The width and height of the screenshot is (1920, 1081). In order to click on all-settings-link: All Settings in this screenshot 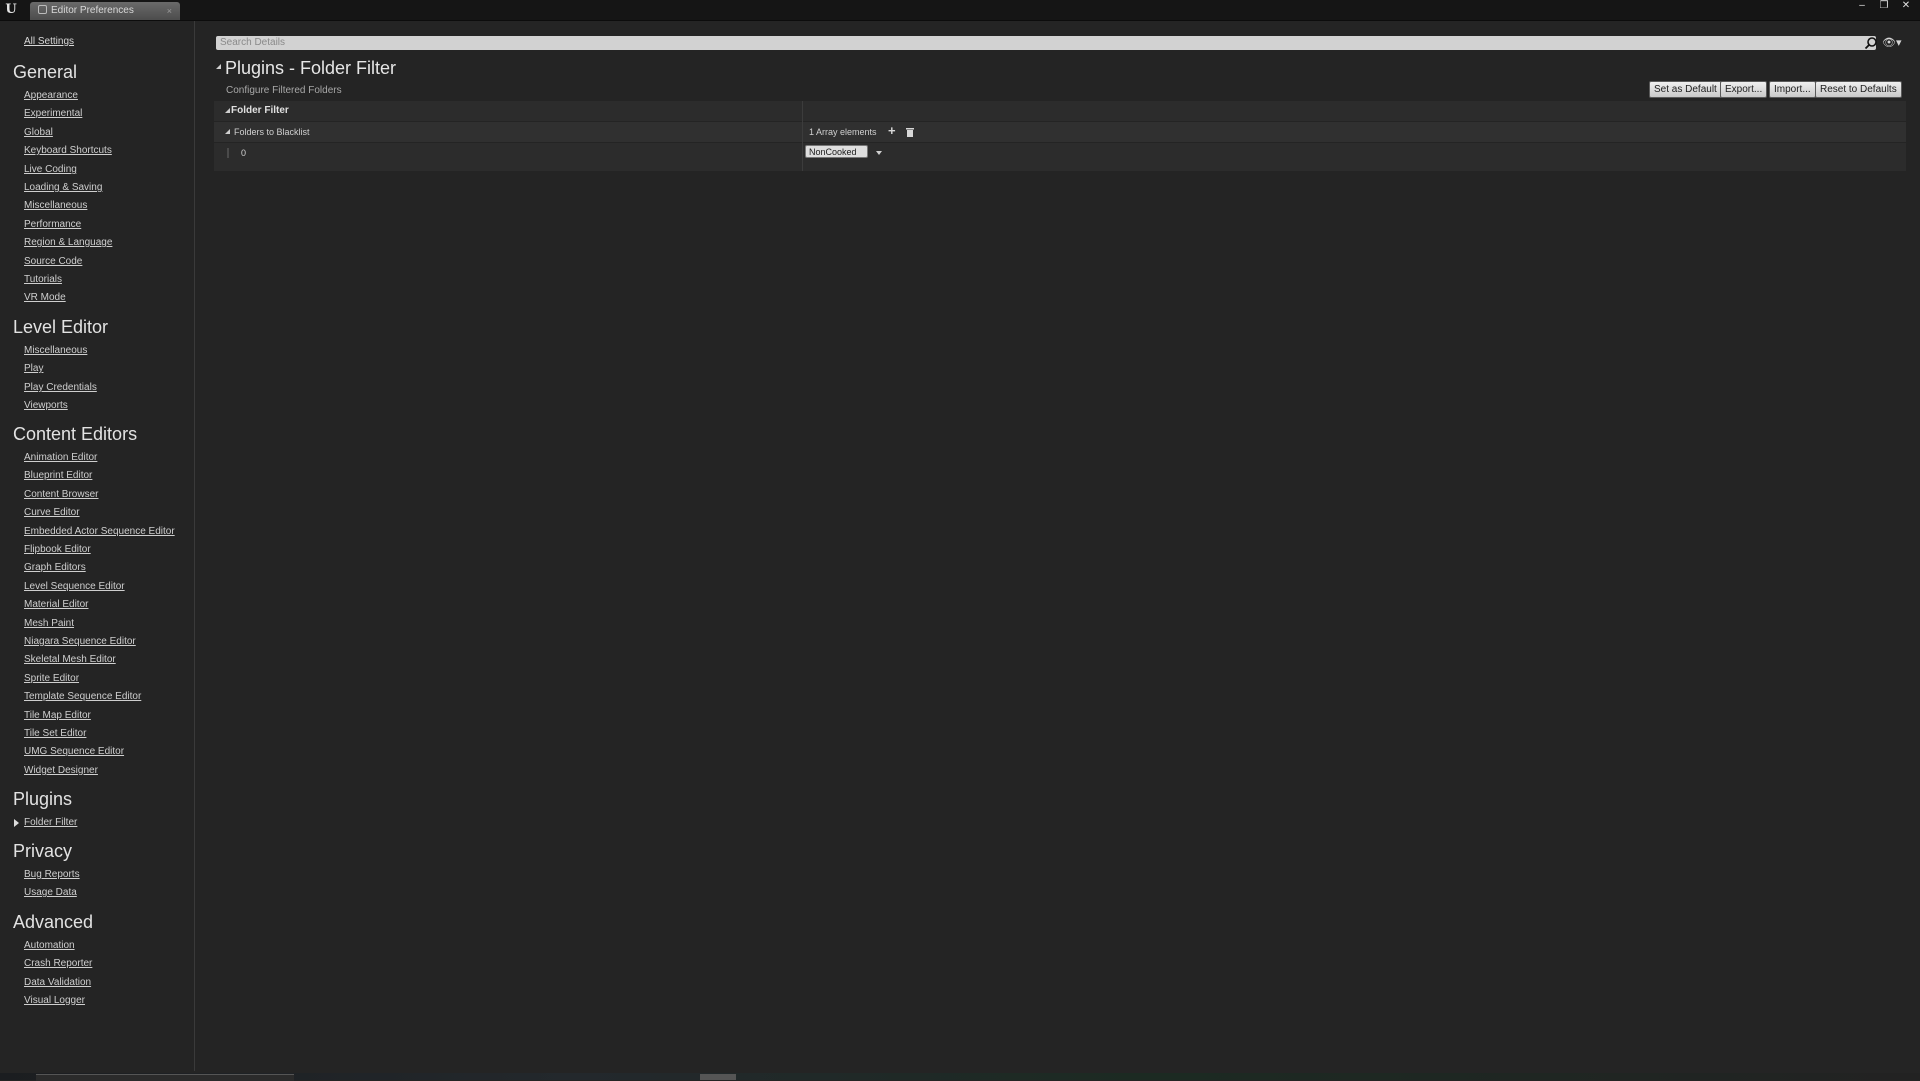, I will do `click(49, 41)`.